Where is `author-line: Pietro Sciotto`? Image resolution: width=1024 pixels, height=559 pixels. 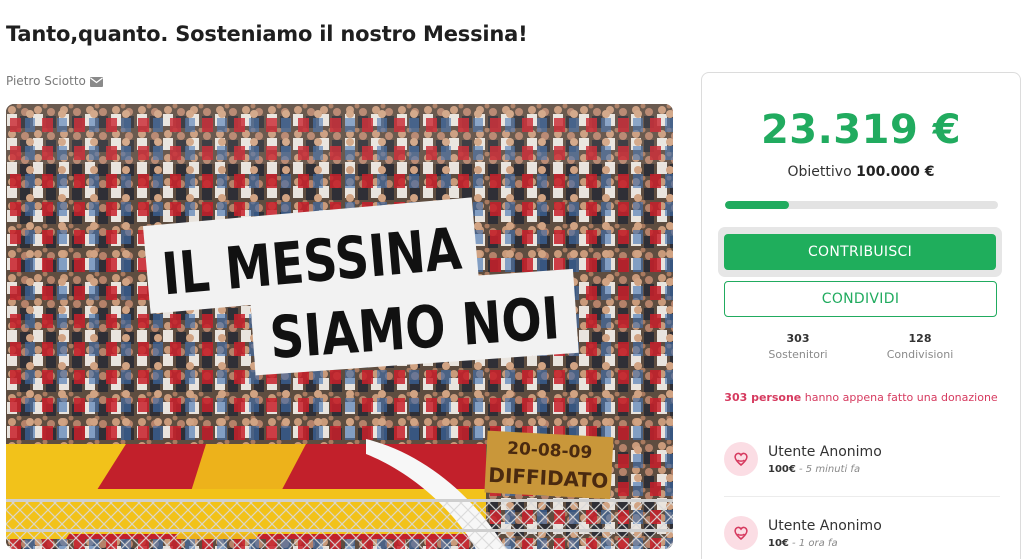
author-line: Pietro Sciotto is located at coordinates (54, 81).